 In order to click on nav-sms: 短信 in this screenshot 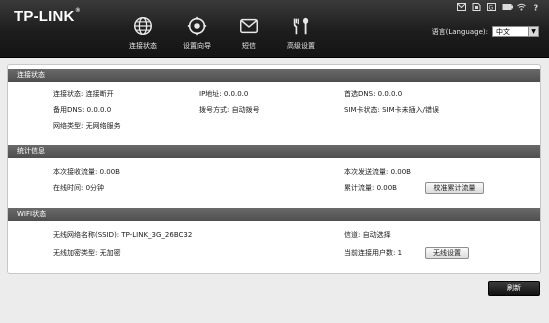, I will do `click(249, 35)`.